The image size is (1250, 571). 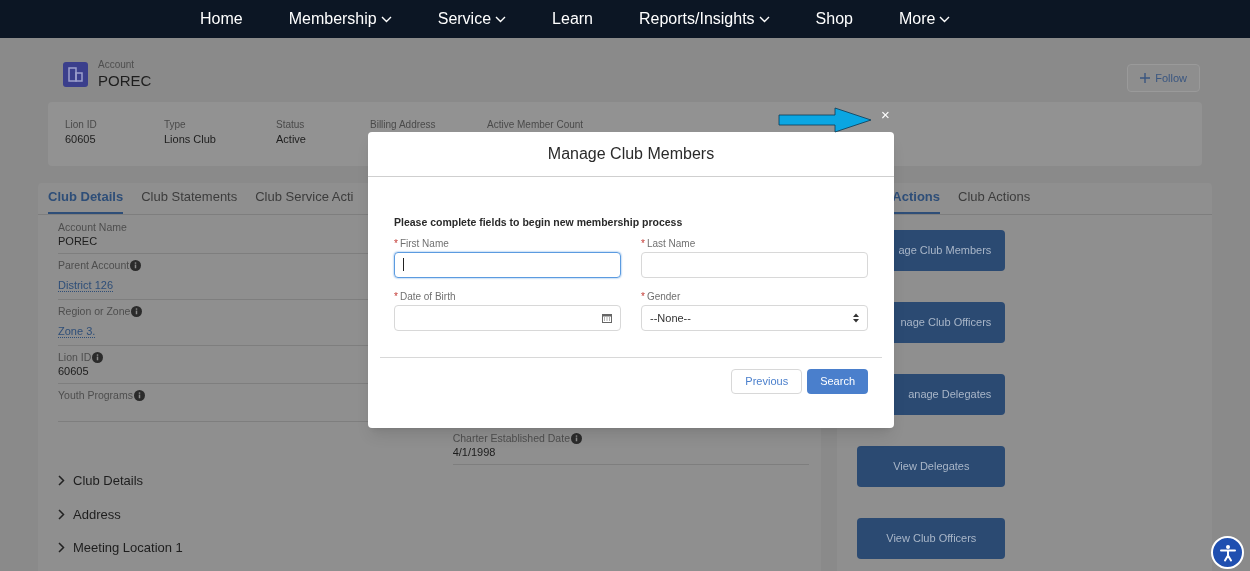 What do you see at coordinates (424, 243) in the screenshot?
I see `field-label: First Name` at bounding box center [424, 243].